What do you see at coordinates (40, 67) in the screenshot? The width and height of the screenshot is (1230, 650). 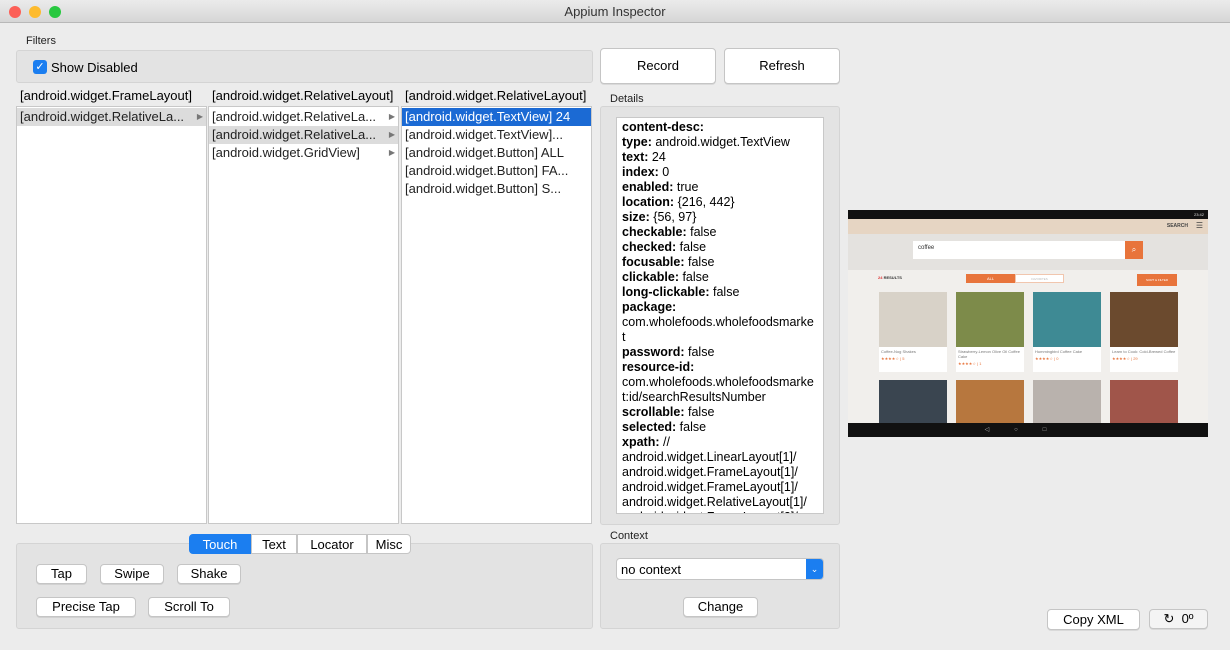 I see `show-disabled-checkbox: ✓` at bounding box center [40, 67].